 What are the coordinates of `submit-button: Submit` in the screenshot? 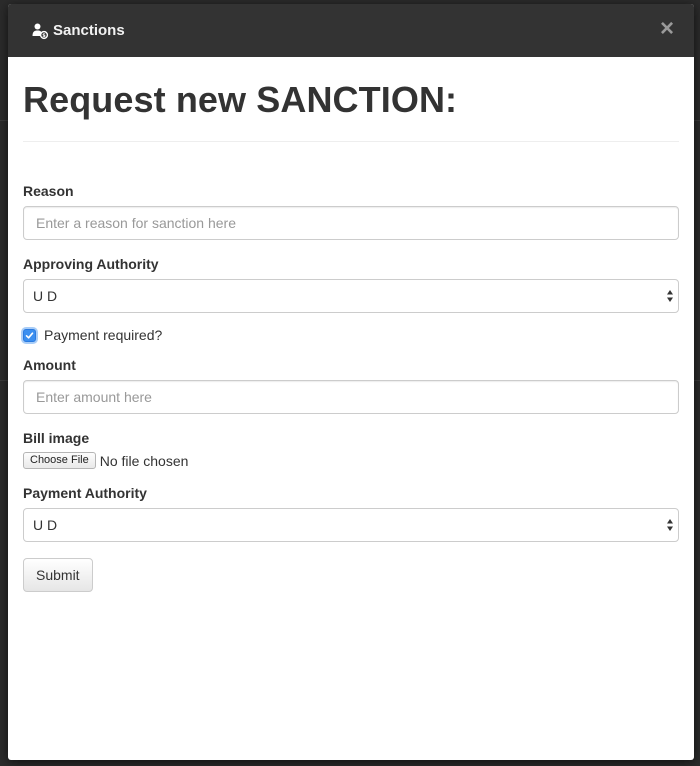 It's located at (58, 575).